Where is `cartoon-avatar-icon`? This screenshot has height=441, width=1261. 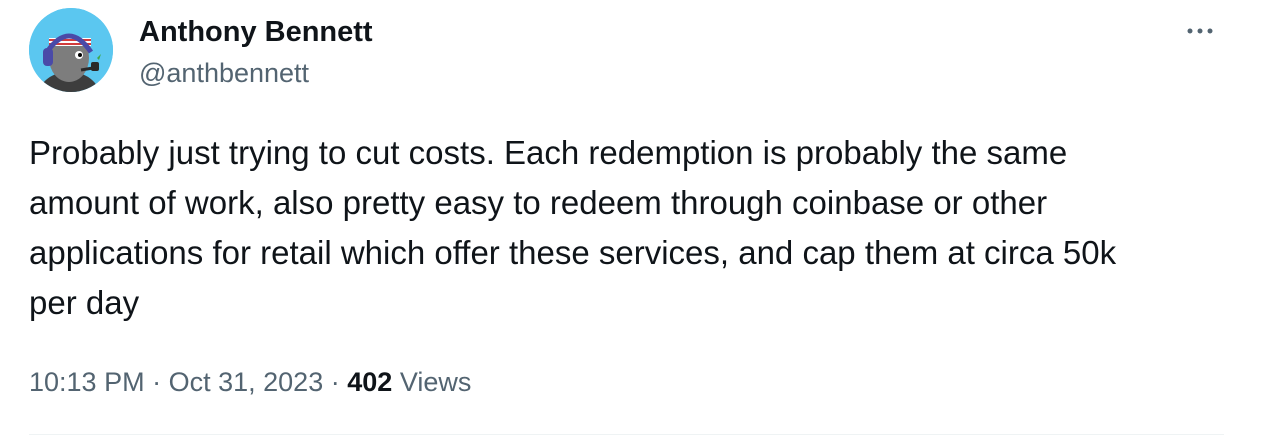
cartoon-avatar-icon is located at coordinates (71, 50).